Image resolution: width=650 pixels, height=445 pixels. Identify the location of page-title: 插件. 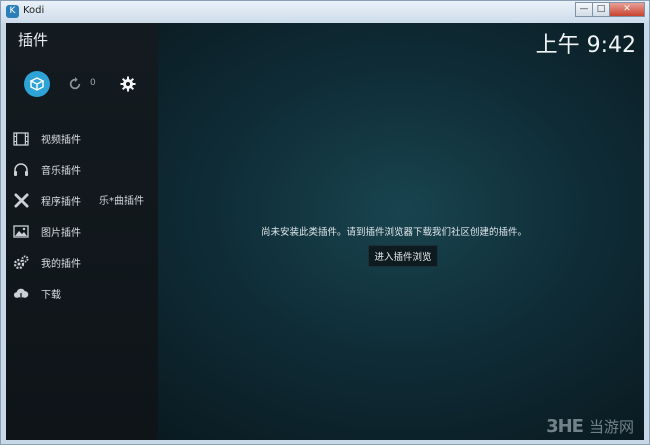
(33, 40).